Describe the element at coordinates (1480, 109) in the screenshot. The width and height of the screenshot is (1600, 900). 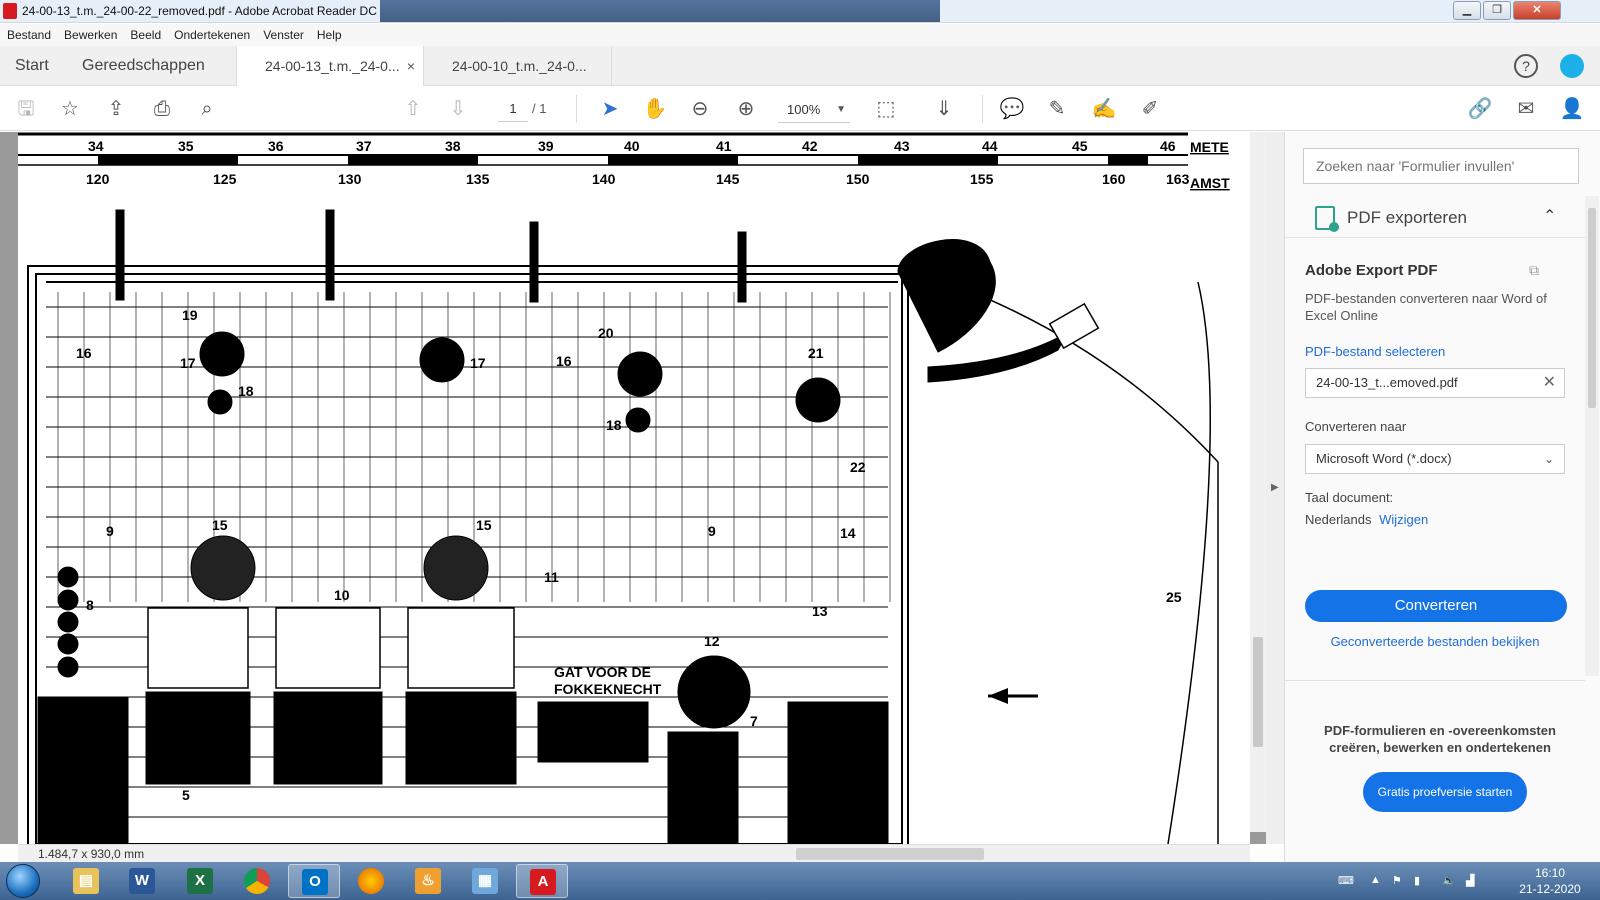
I see `share-link-icon: 🔗` at that location.